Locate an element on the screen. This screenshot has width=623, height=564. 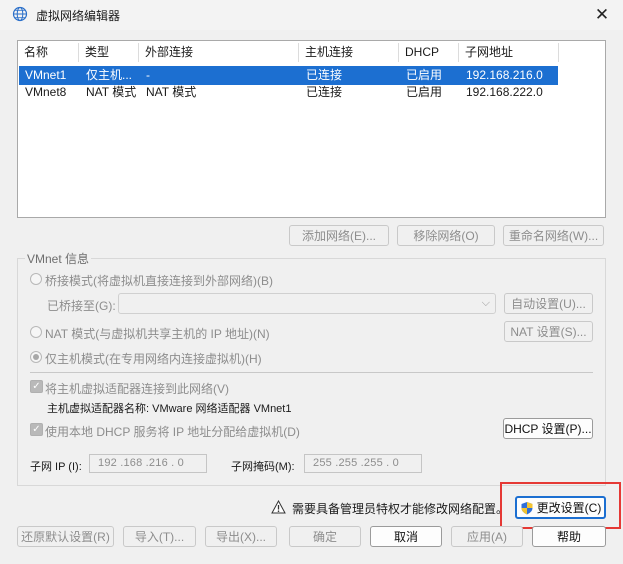
subnet-ip-label: 子网 IP (I): is located at coordinates (56, 467).